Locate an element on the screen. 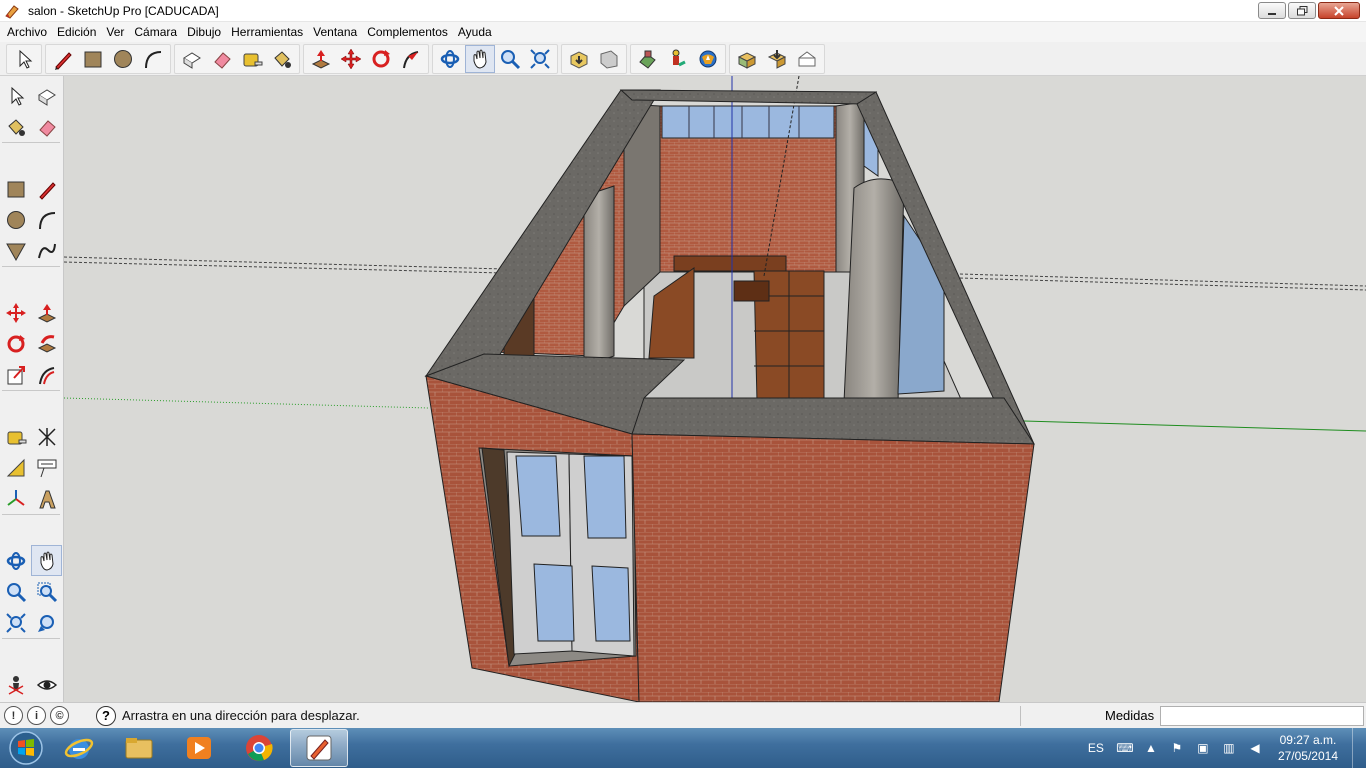 This screenshot has width=1366, height=768. menu-ver: Ver is located at coordinates (115, 32).